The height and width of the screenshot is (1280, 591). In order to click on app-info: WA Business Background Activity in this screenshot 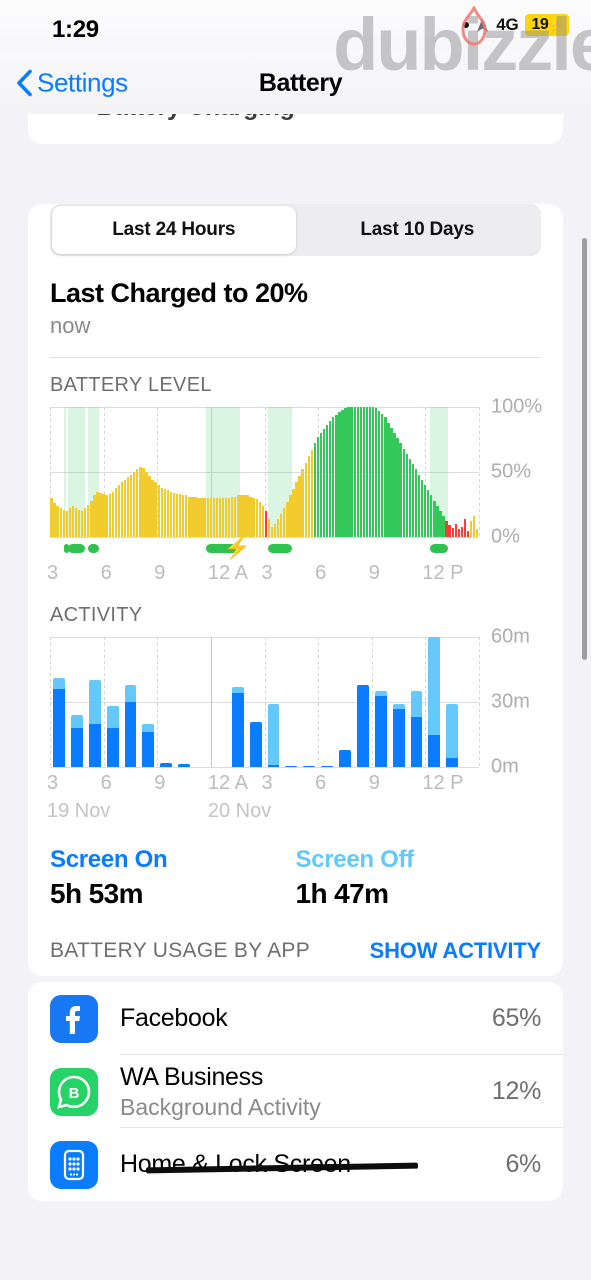, I will do `click(306, 1092)`.